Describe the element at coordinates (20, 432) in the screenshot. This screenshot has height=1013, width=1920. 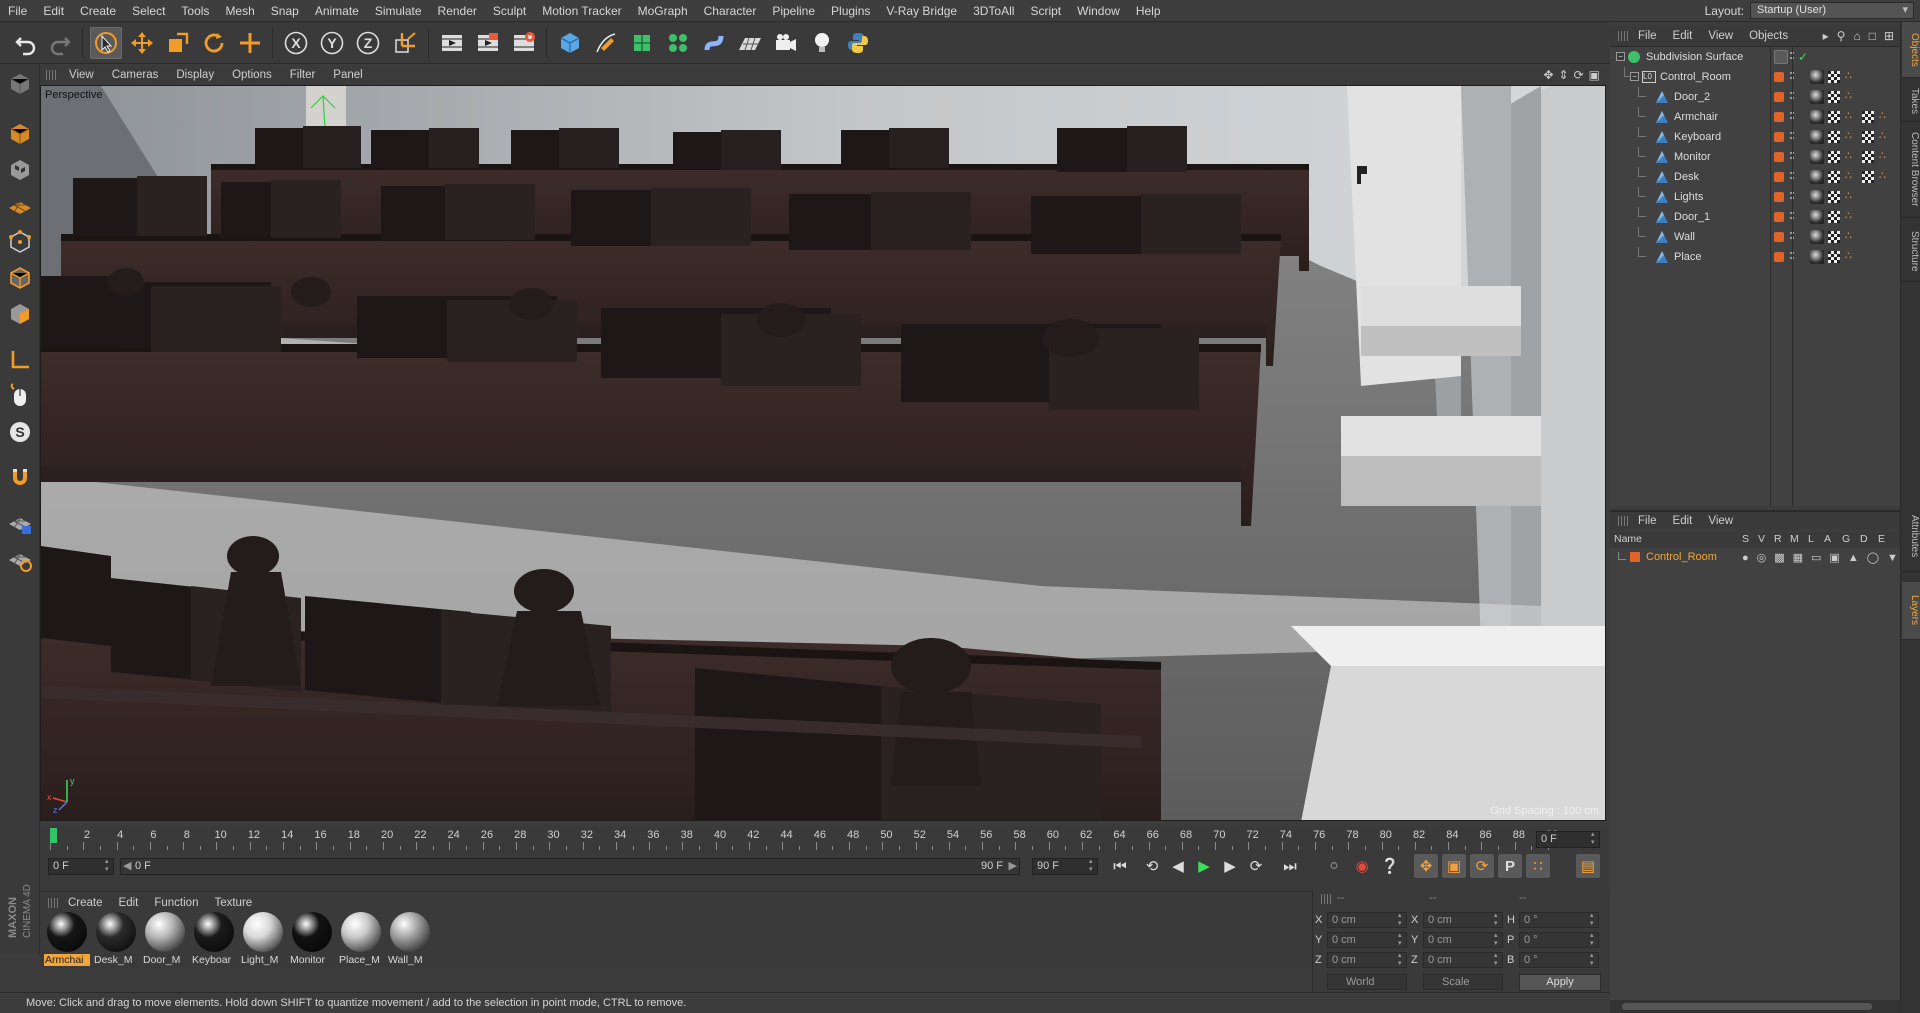
I see `snap-icon: S` at that location.